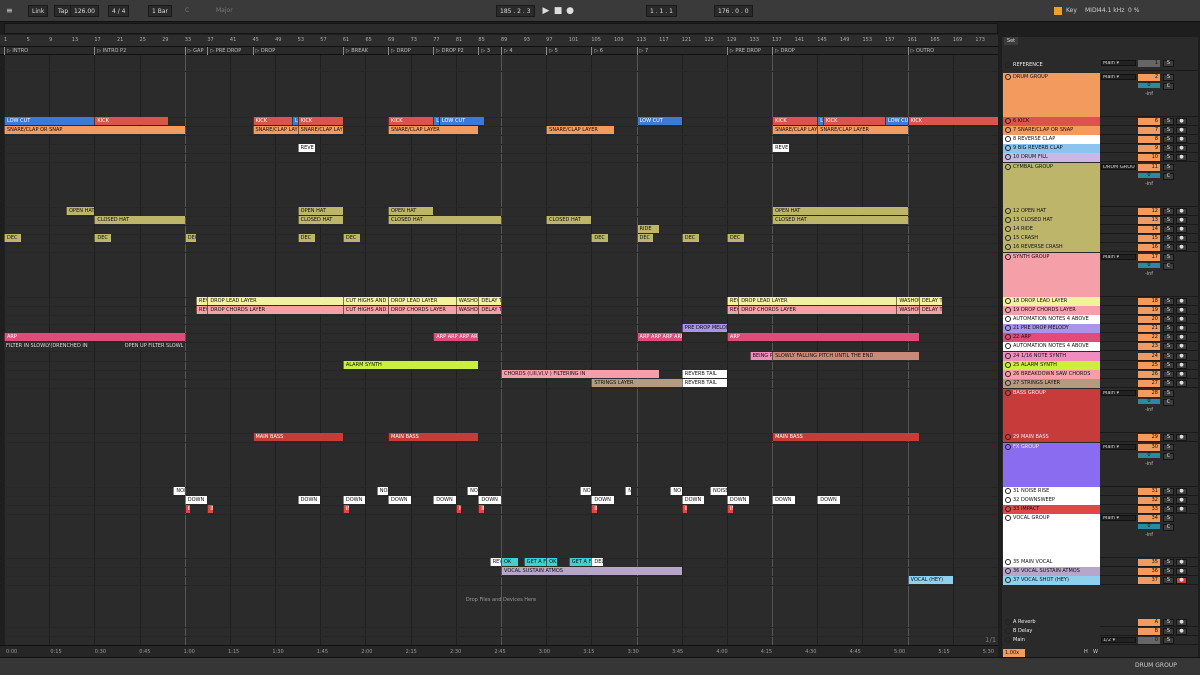 The image size is (1200, 675). I want to click on locator-3: ▷ 3, so click(484, 51).